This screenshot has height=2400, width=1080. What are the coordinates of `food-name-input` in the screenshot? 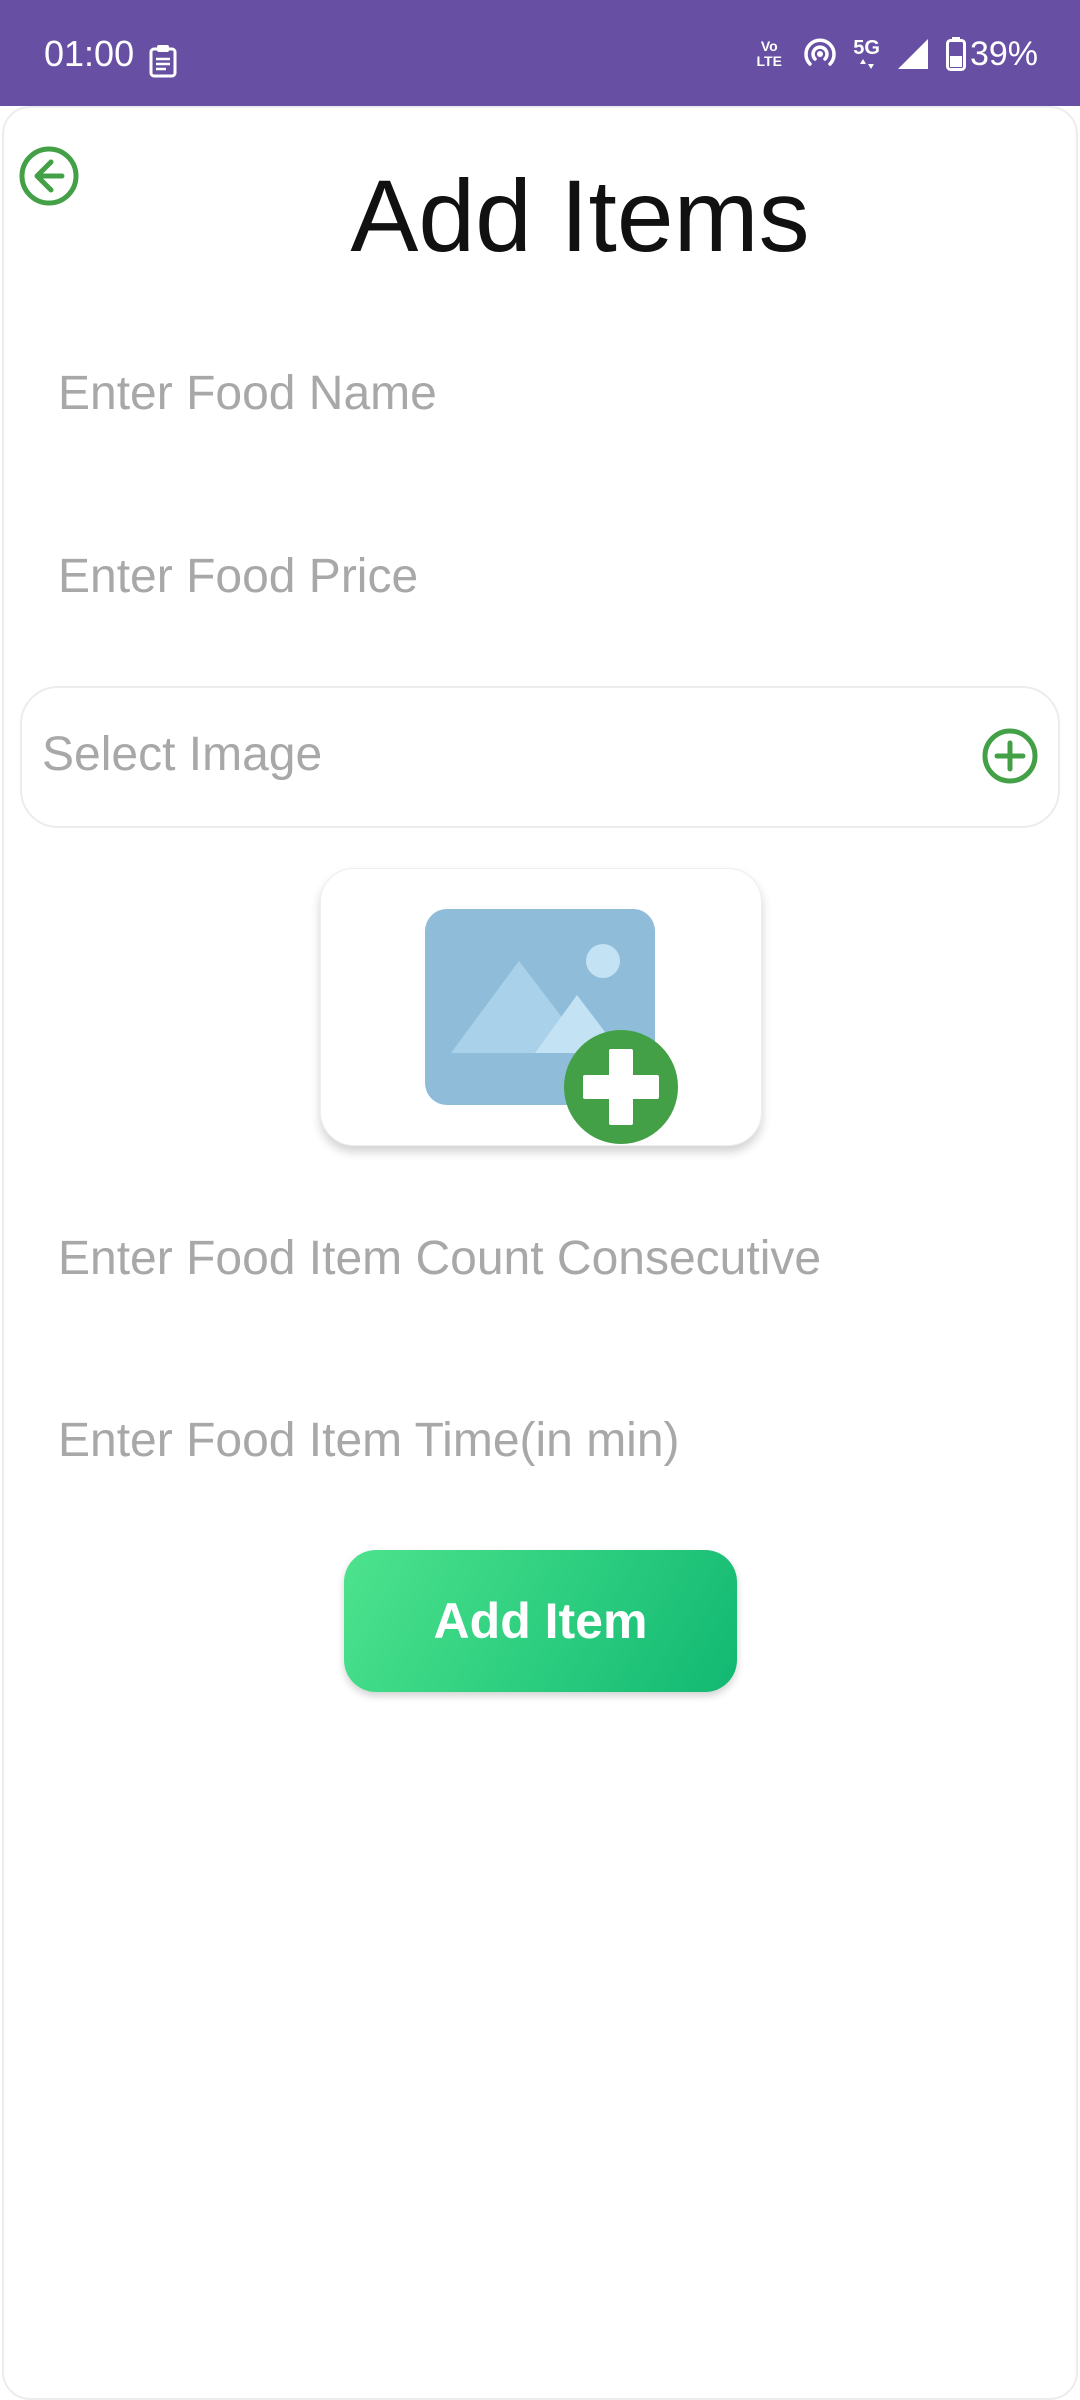 It's located at (548, 393).